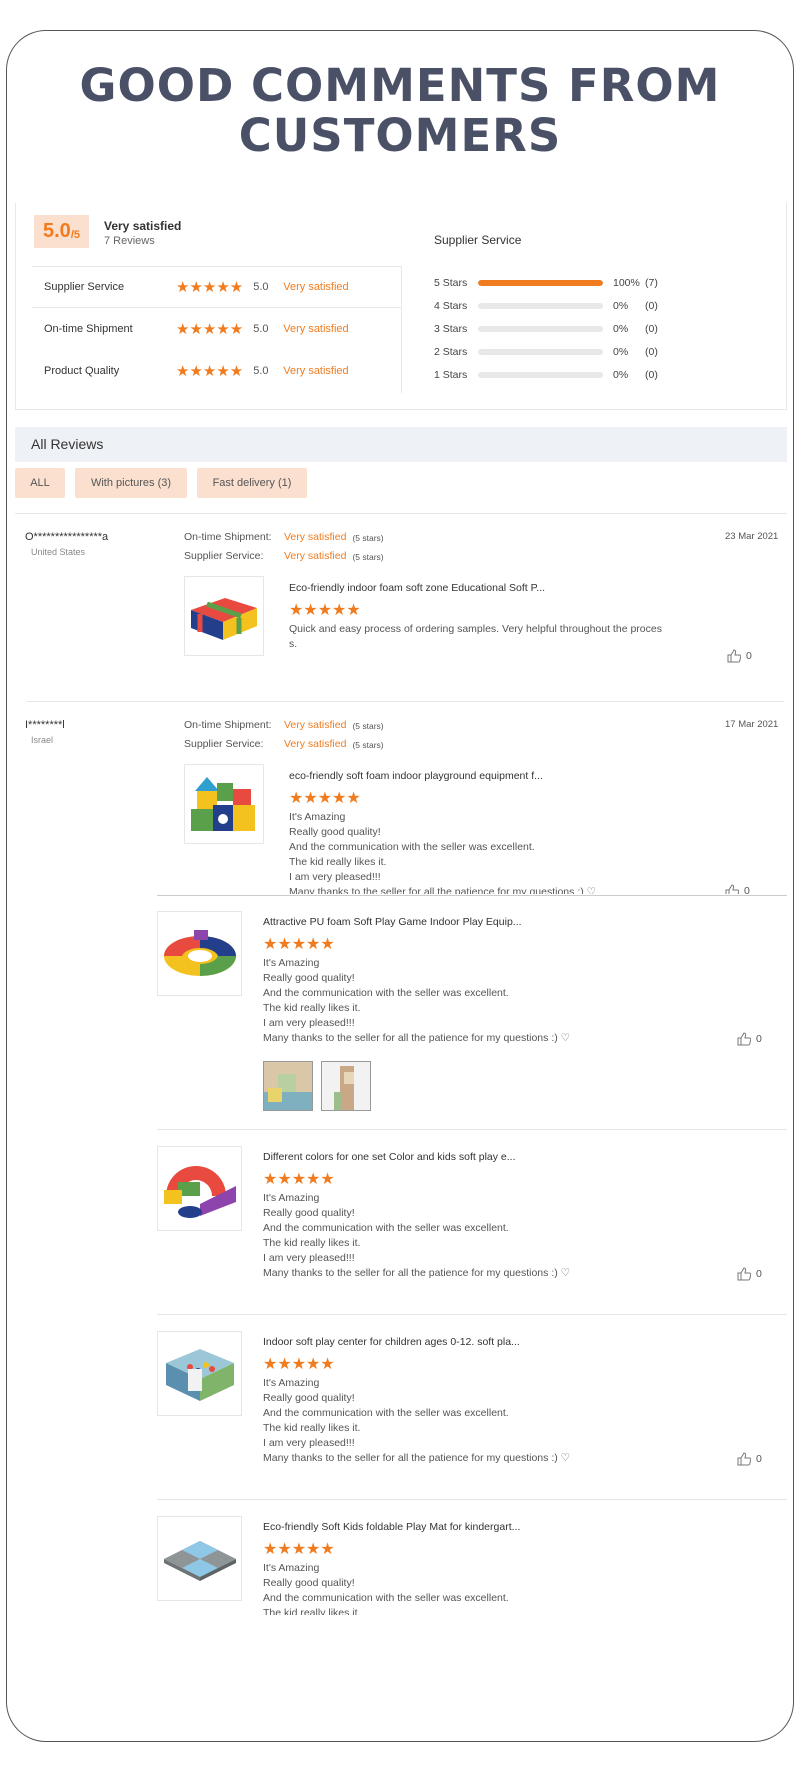 Image resolution: width=800 pixels, height=1779 pixels. I want to click on star-distribution-row: 2 Stars 0% (0), so click(546, 352).